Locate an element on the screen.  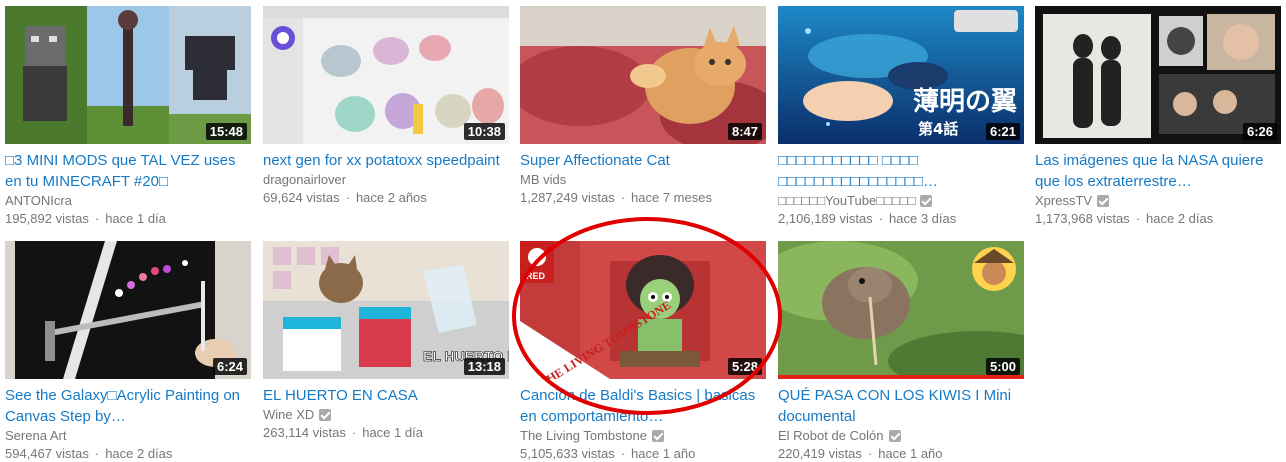
video-meta: 1,173,968 vistas · hace 2 días is located at coordinates (1158, 219).